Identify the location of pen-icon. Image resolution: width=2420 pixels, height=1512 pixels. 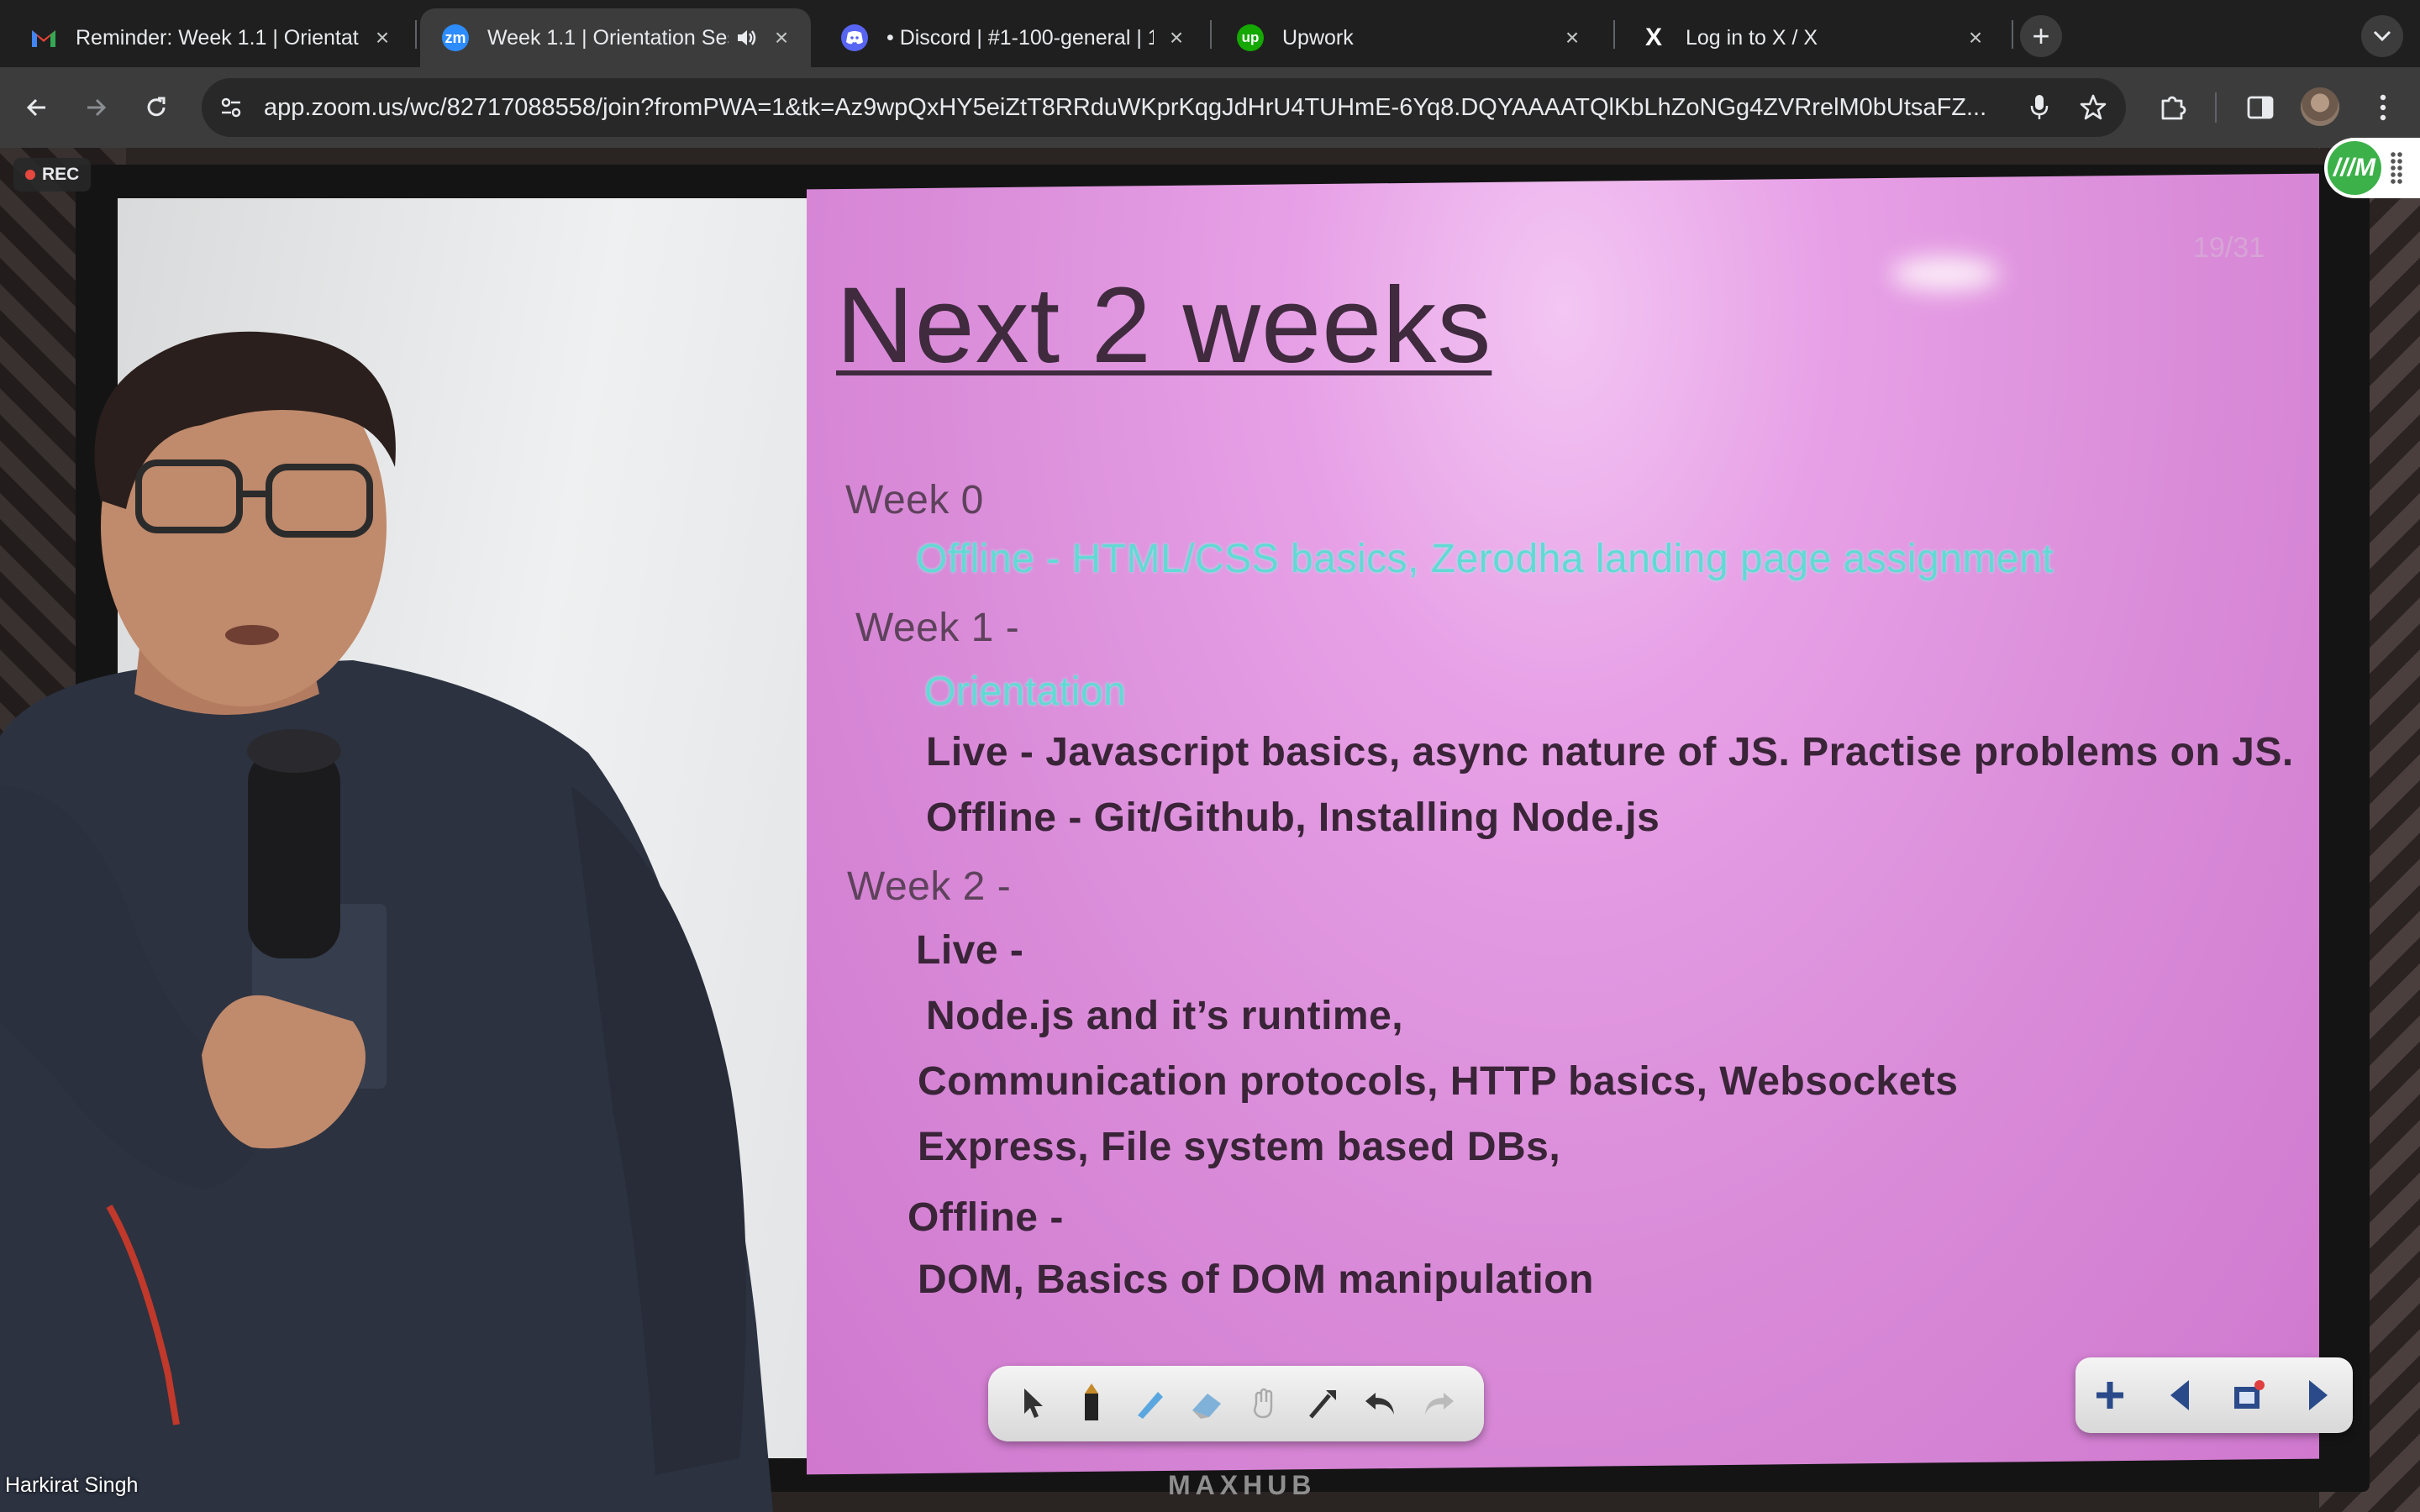
(1091, 1403).